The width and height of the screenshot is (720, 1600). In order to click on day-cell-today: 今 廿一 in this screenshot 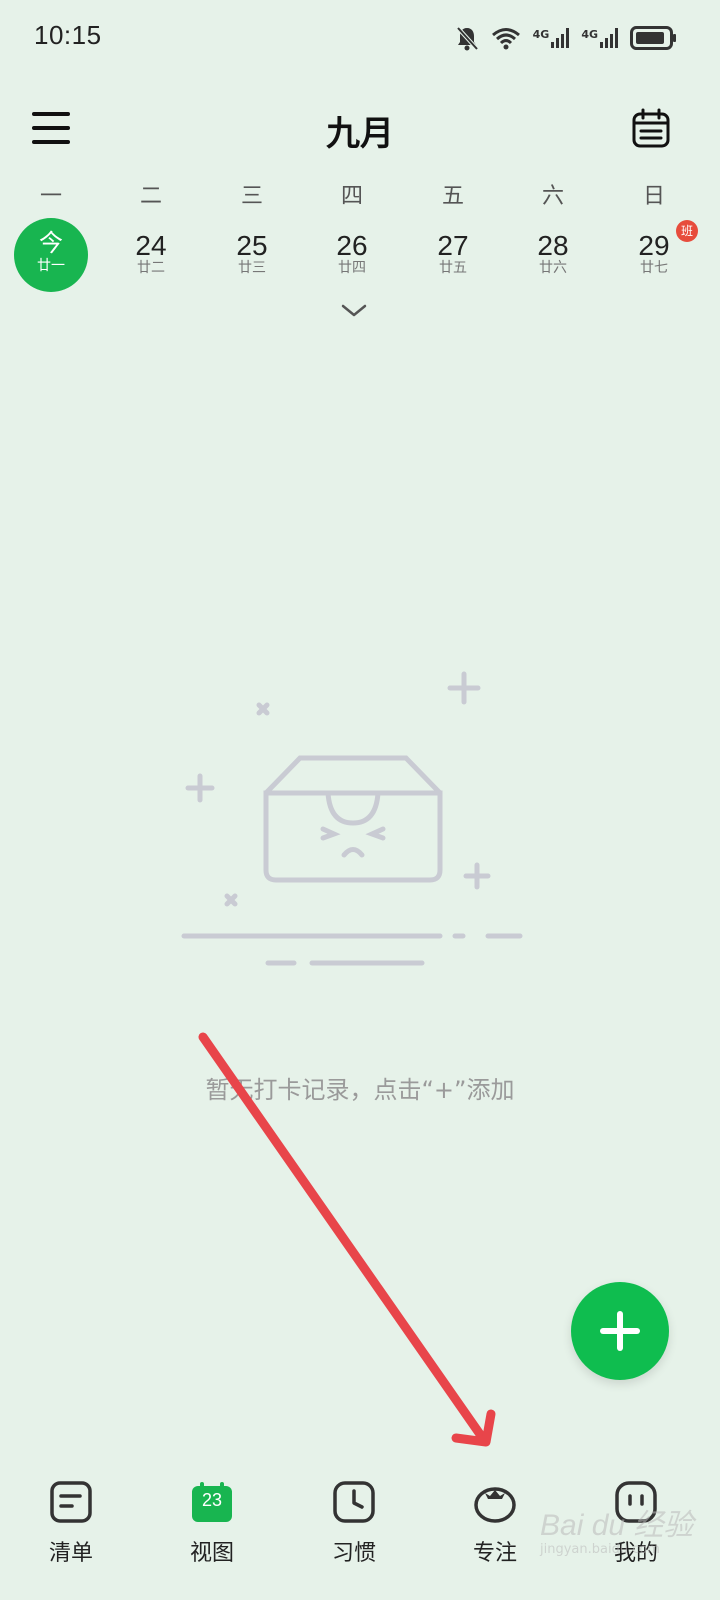, I will do `click(51, 255)`.